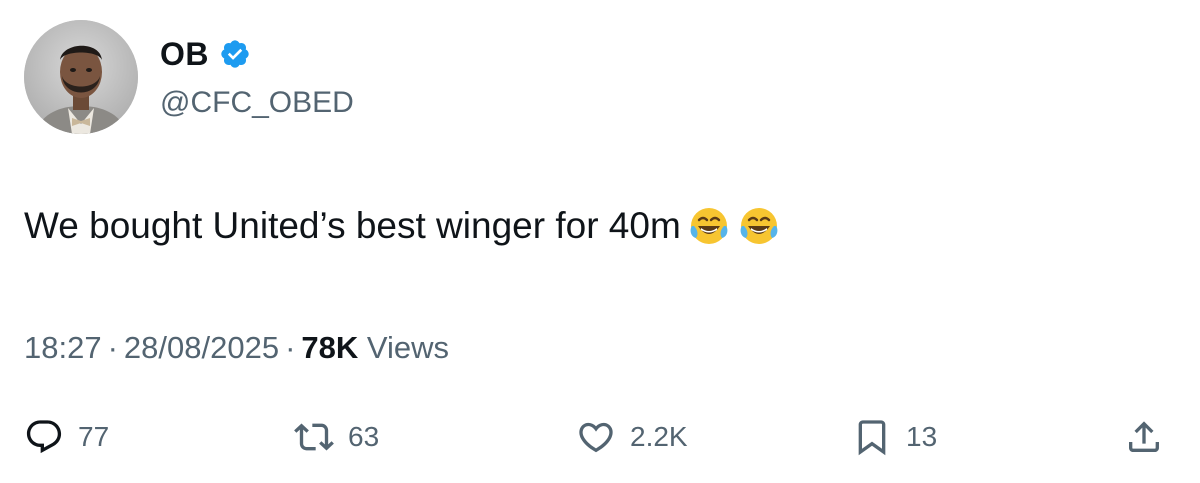 This screenshot has height=483, width=1200. I want to click on tweet-date: 28/08/2025, so click(201, 347).